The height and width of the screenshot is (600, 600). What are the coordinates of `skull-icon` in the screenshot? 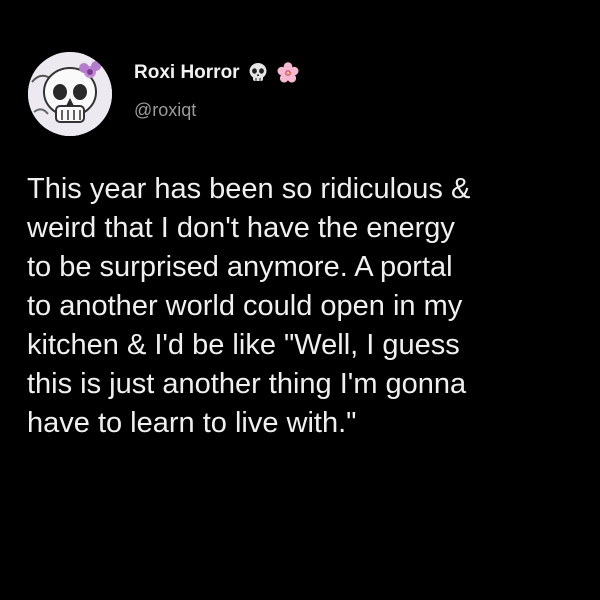 It's located at (258, 73).